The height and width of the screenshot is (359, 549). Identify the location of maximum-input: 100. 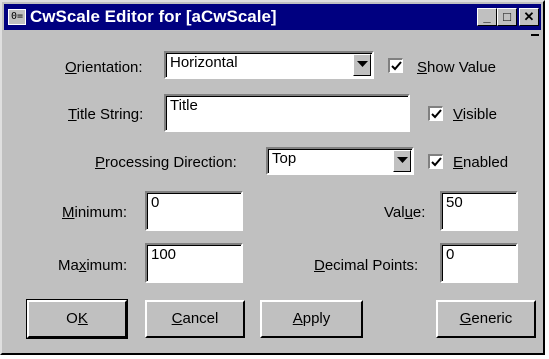
(194, 263).